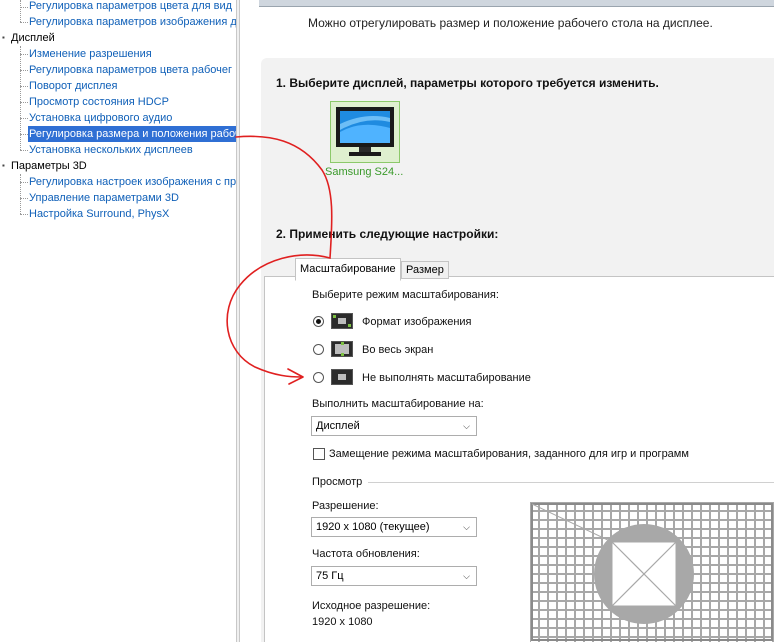 Image resolution: width=774 pixels, height=642 pixels. Describe the element at coordinates (446, 378) in the screenshot. I see `mode-no-scaling-label: Не выполнять масштабирование` at that location.